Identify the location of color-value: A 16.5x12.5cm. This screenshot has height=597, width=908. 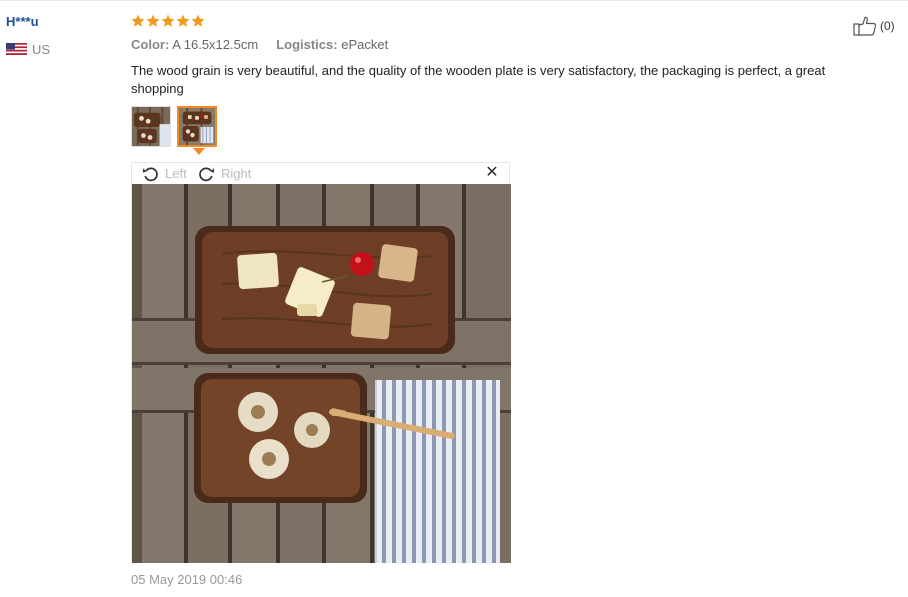
(215, 44).